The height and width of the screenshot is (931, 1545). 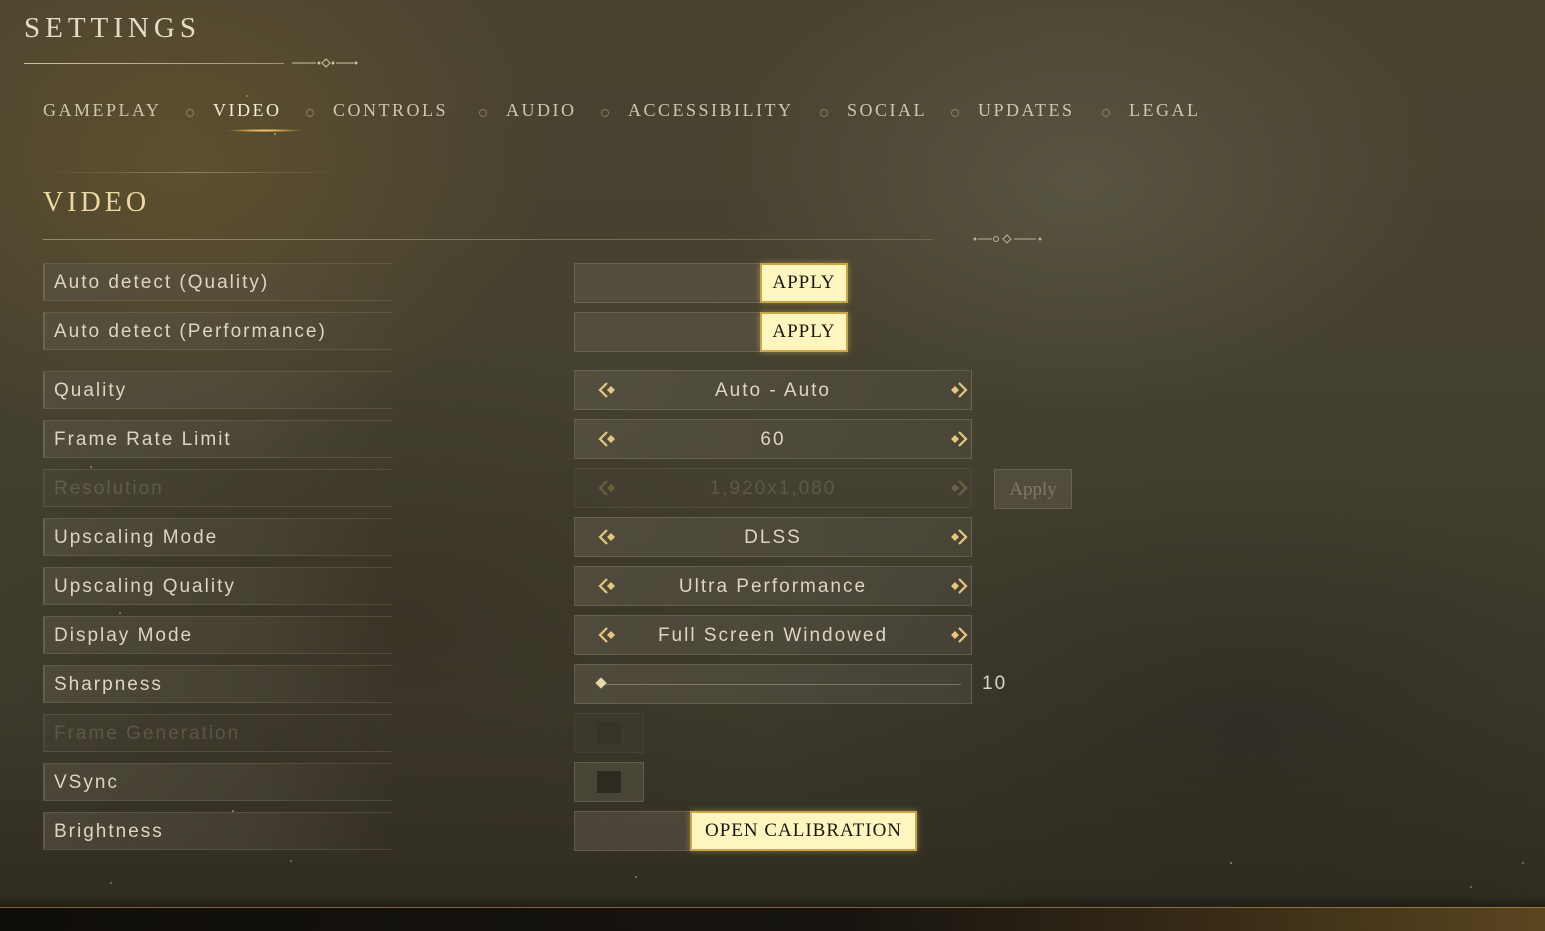 I want to click on slider-thumb, so click(x=601, y=683).